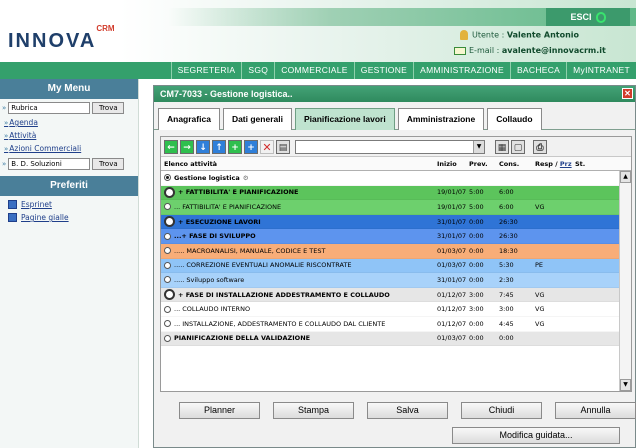 This screenshot has width=636, height=448. What do you see at coordinates (509, 163) in the screenshot?
I see `header-cons: Cons.` at bounding box center [509, 163].